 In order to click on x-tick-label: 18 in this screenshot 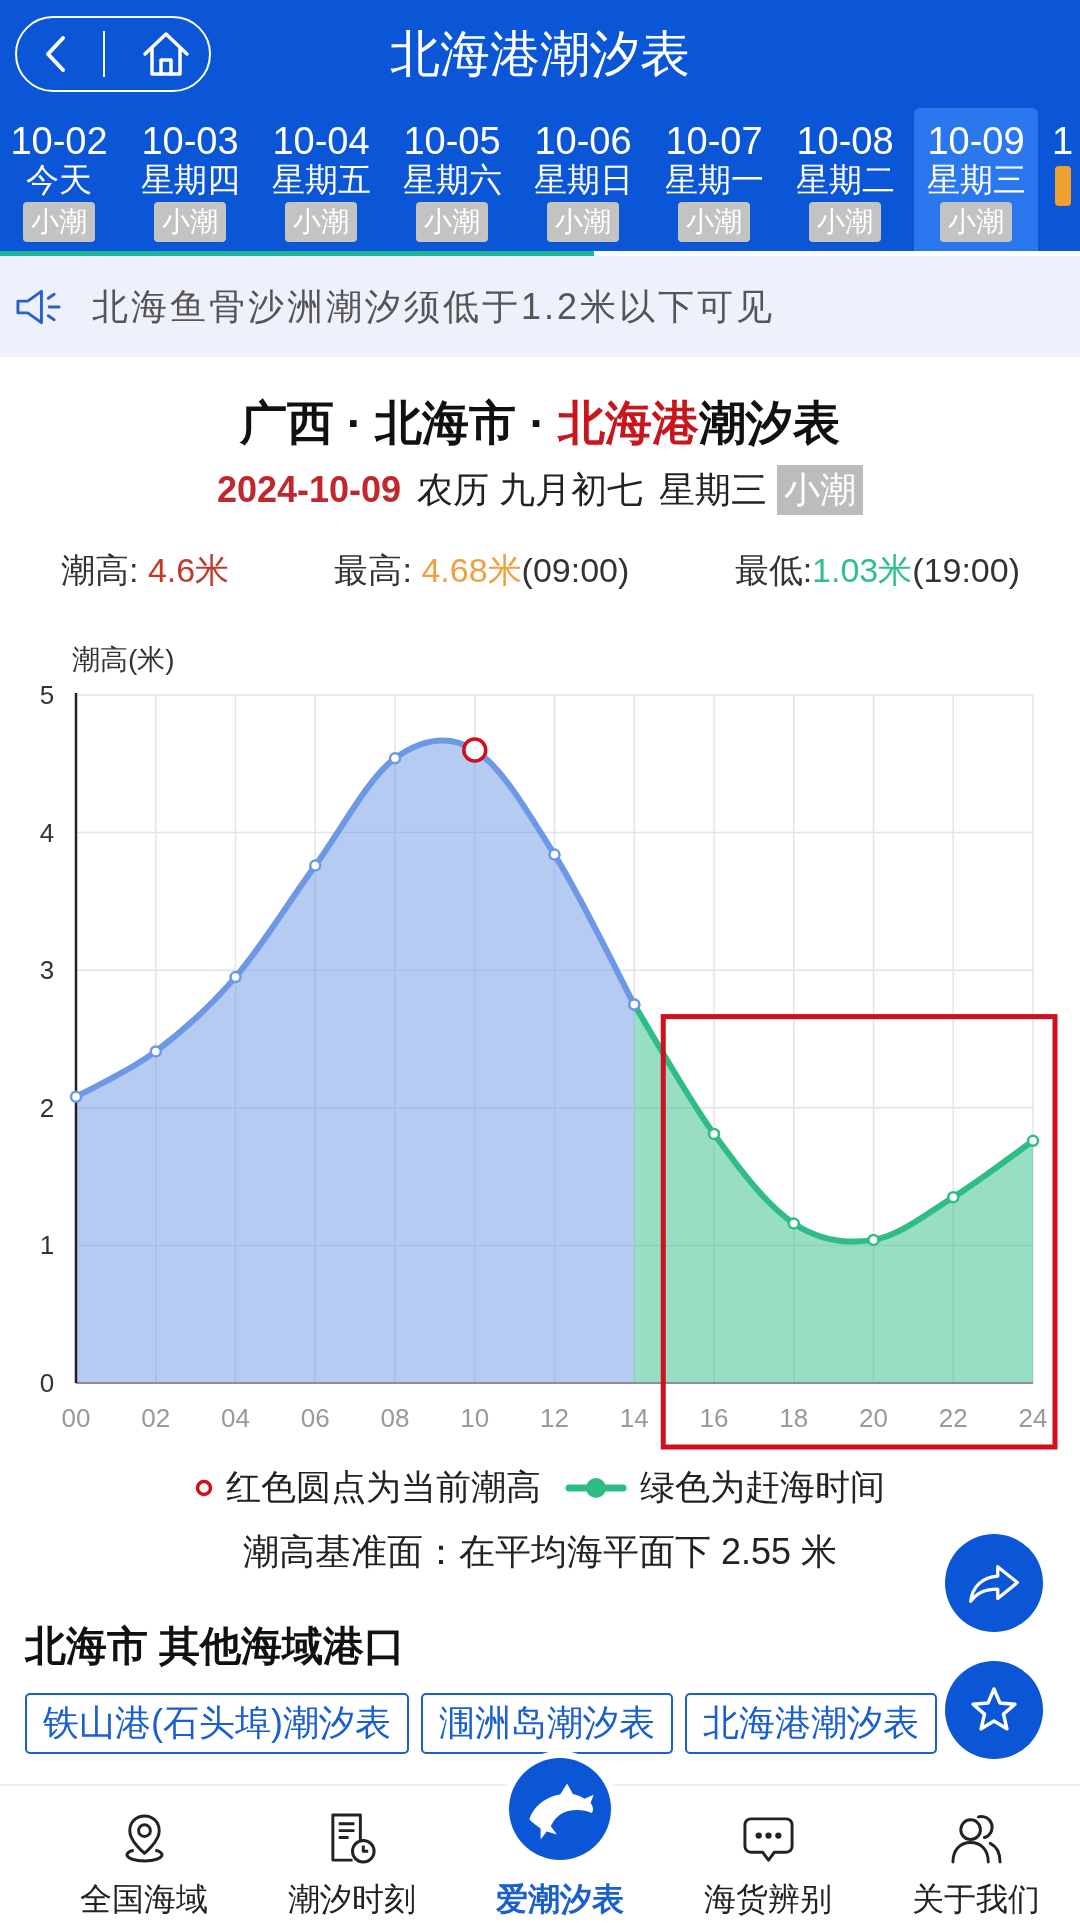, I will do `click(794, 1418)`.